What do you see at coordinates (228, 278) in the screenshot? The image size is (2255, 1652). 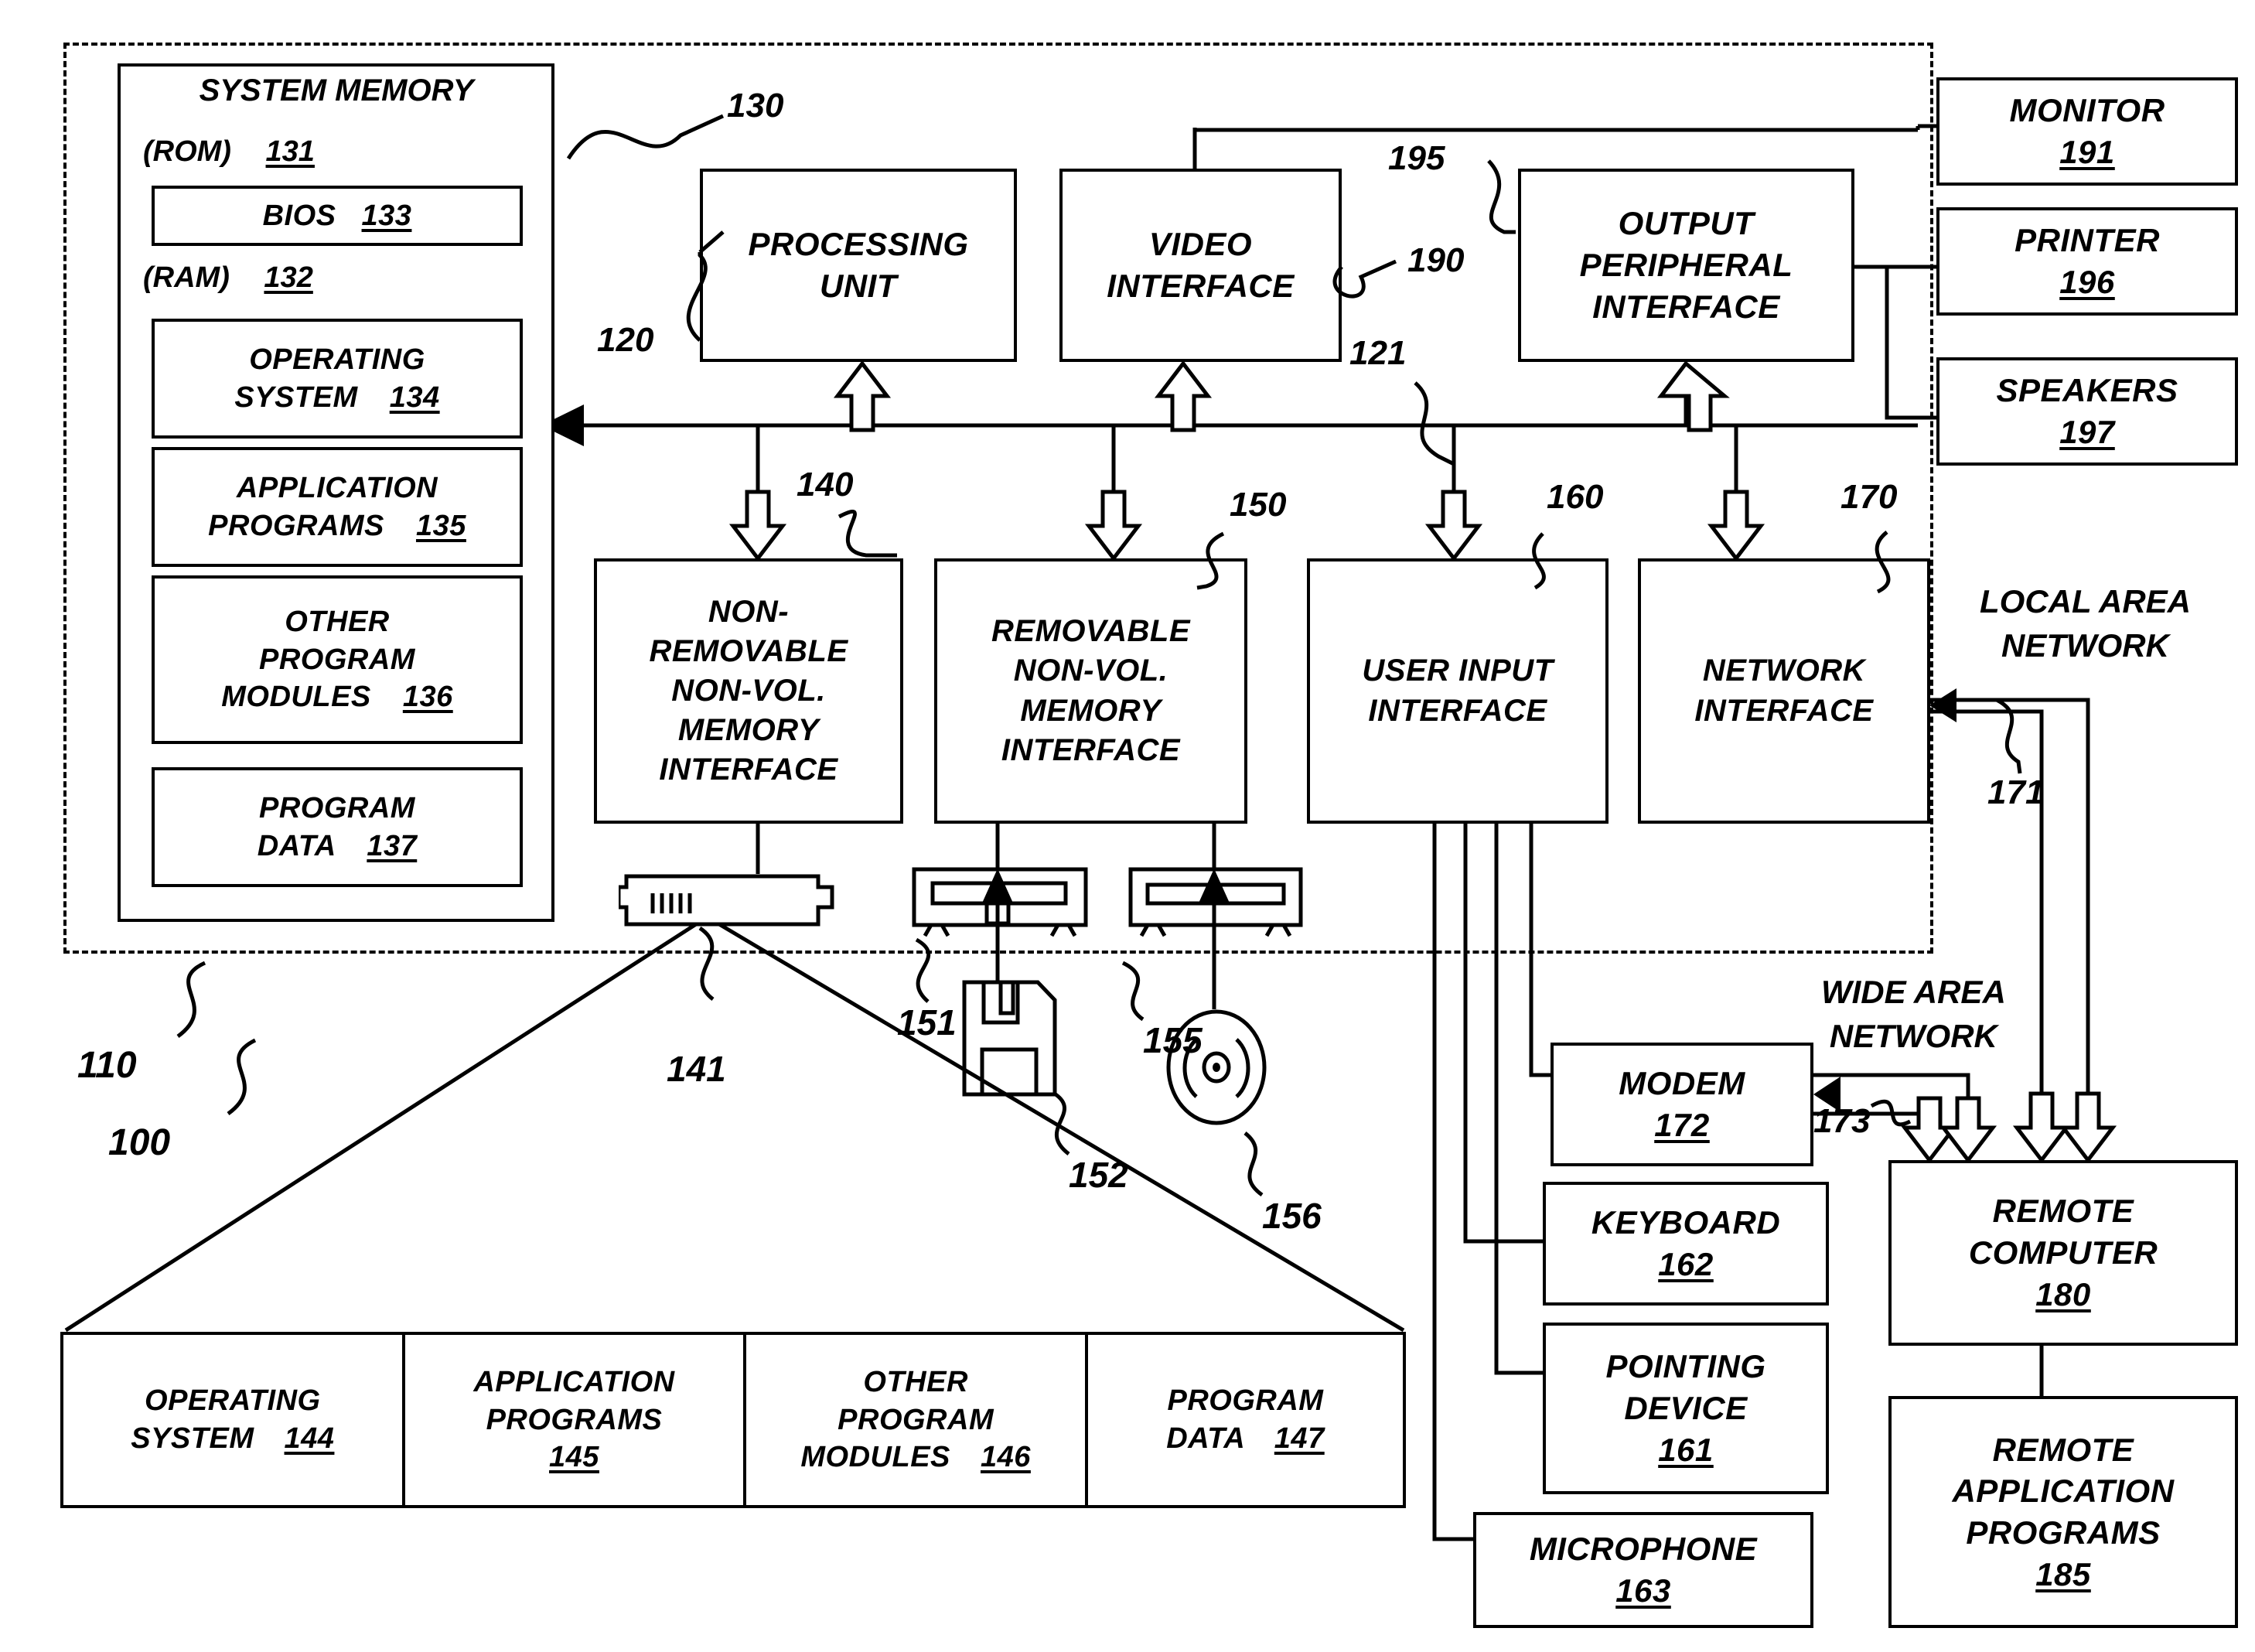 I see `ram-label: (RAM) 132` at bounding box center [228, 278].